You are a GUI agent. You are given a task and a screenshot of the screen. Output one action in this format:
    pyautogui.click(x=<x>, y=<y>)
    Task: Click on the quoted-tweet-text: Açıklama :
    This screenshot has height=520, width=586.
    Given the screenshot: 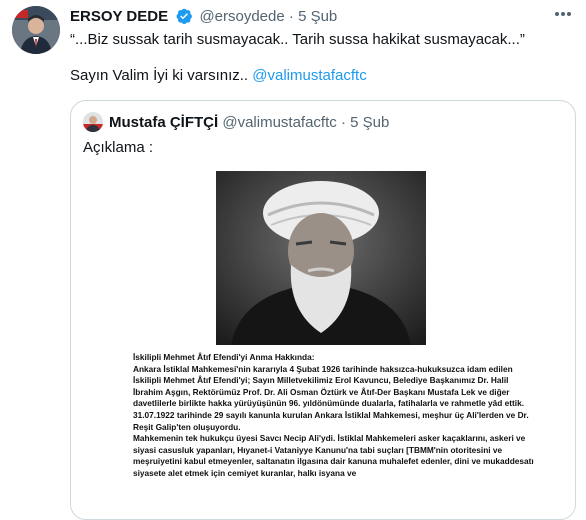 What is the action you would take?
    pyautogui.click(x=118, y=147)
    